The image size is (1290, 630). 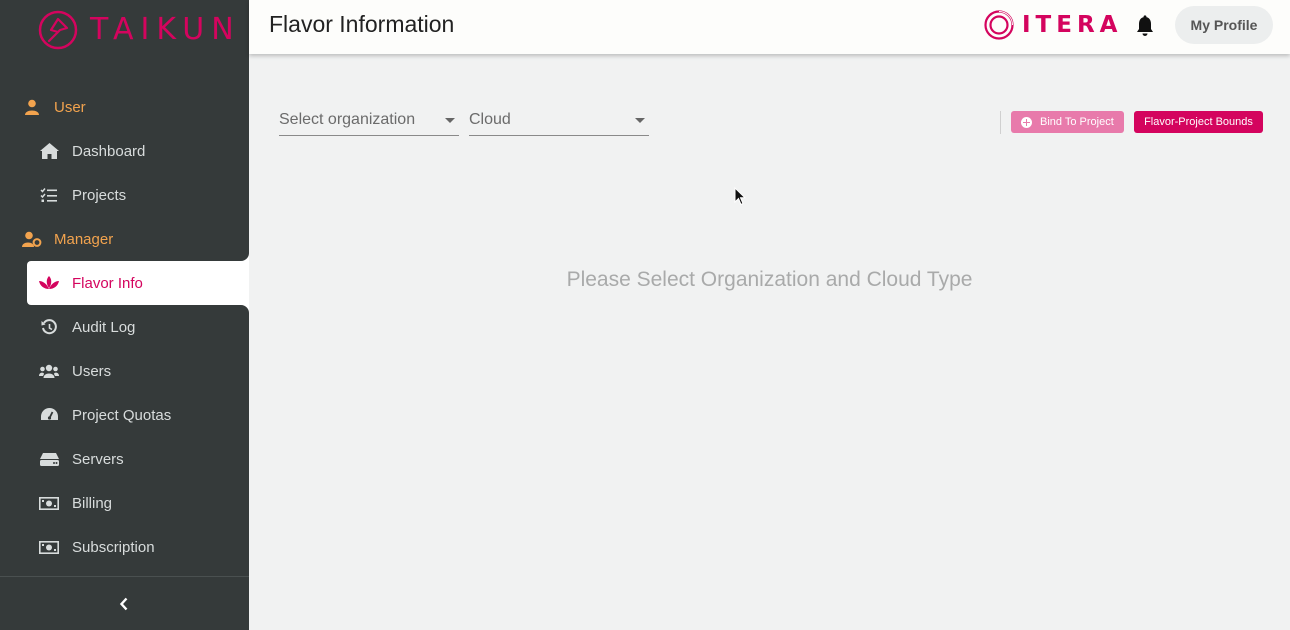 What do you see at coordinates (1198, 122) in the screenshot?
I see `flavor-project-bounds-button: Flavor-Project Bounds` at bounding box center [1198, 122].